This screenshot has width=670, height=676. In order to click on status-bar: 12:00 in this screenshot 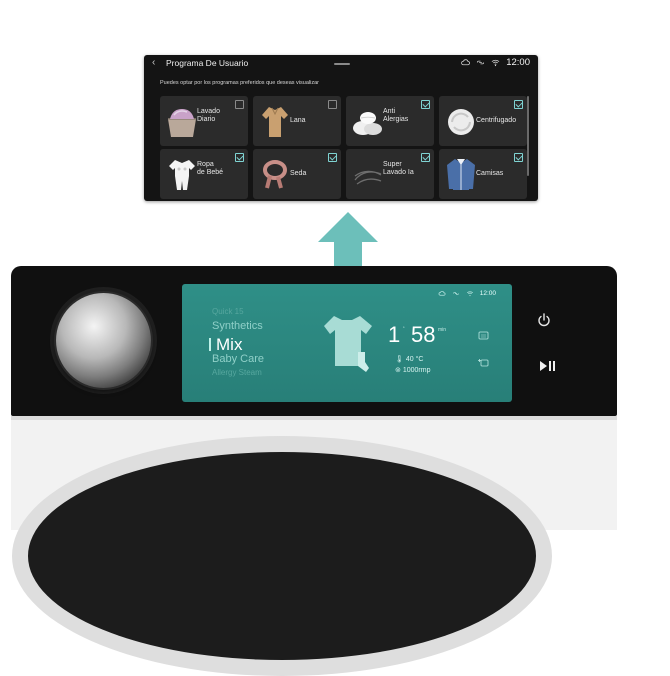, I will do `click(495, 62)`.